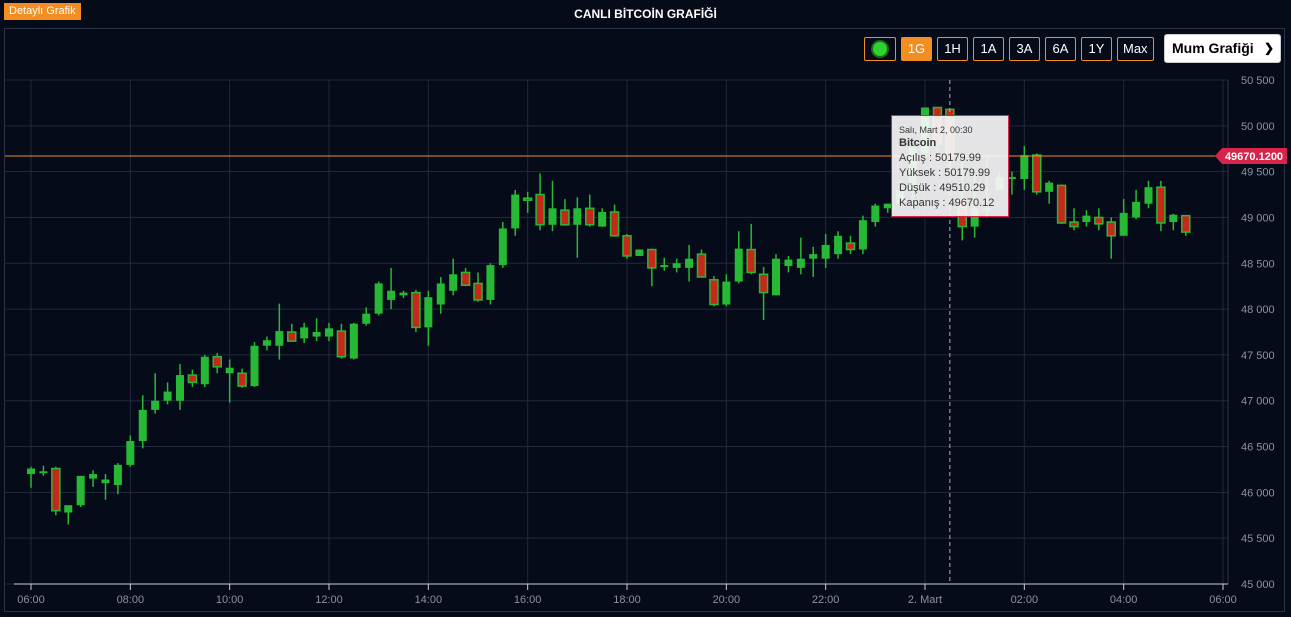 The image size is (1291, 617). Describe the element at coordinates (1258, 81) in the screenshot. I see `y-tick-label: 50 500` at that location.